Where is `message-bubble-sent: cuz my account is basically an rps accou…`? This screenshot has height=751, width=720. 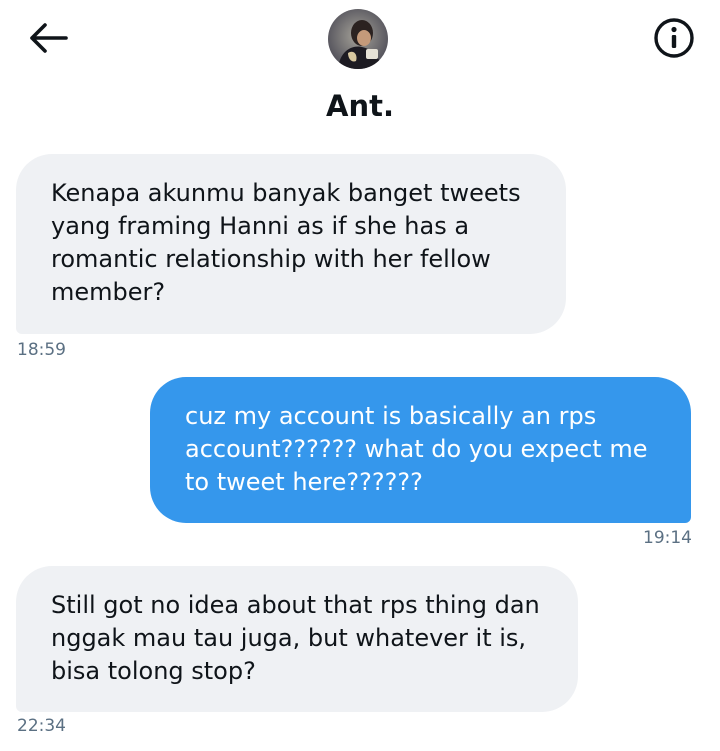 message-bubble-sent: cuz my account is basically an rps accou… is located at coordinates (420, 450).